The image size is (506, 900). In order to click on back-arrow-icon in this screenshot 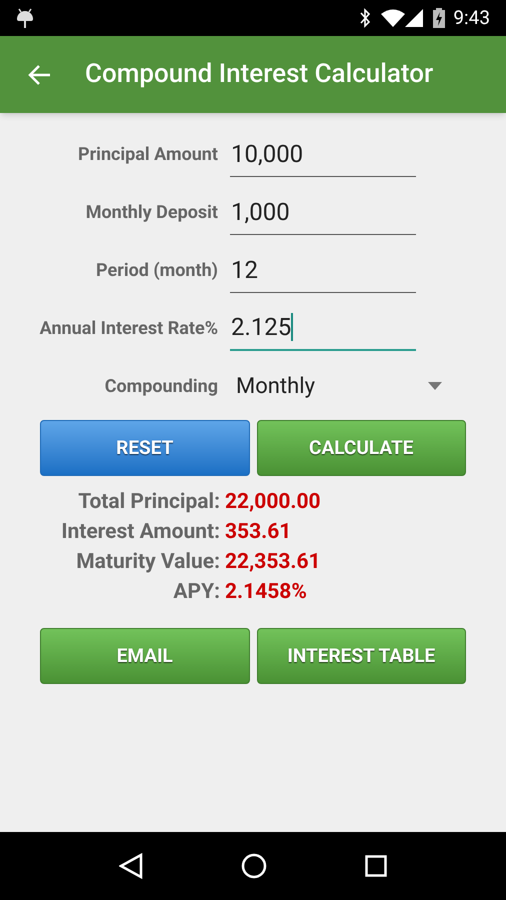, I will do `click(39, 75)`.